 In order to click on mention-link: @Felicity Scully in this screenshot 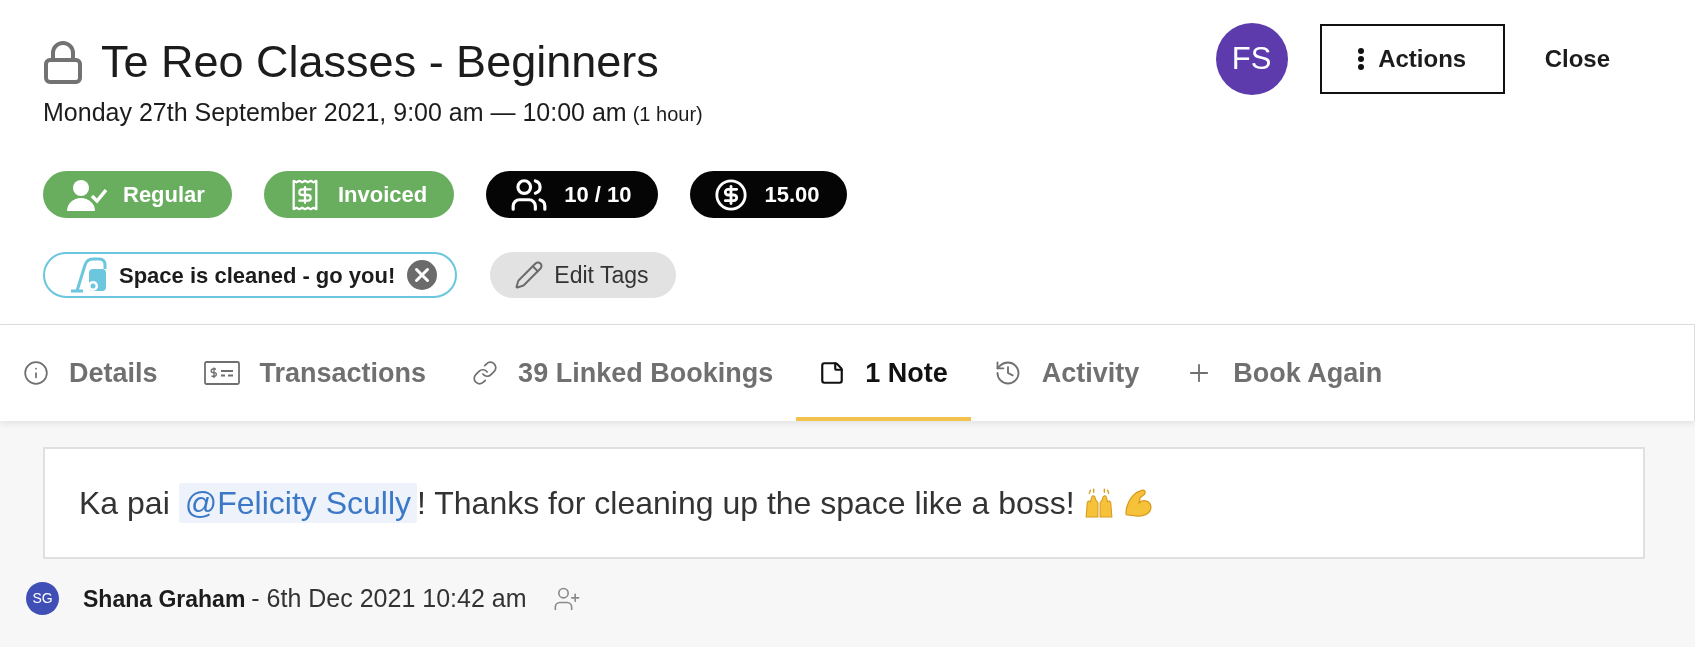, I will do `click(298, 503)`.